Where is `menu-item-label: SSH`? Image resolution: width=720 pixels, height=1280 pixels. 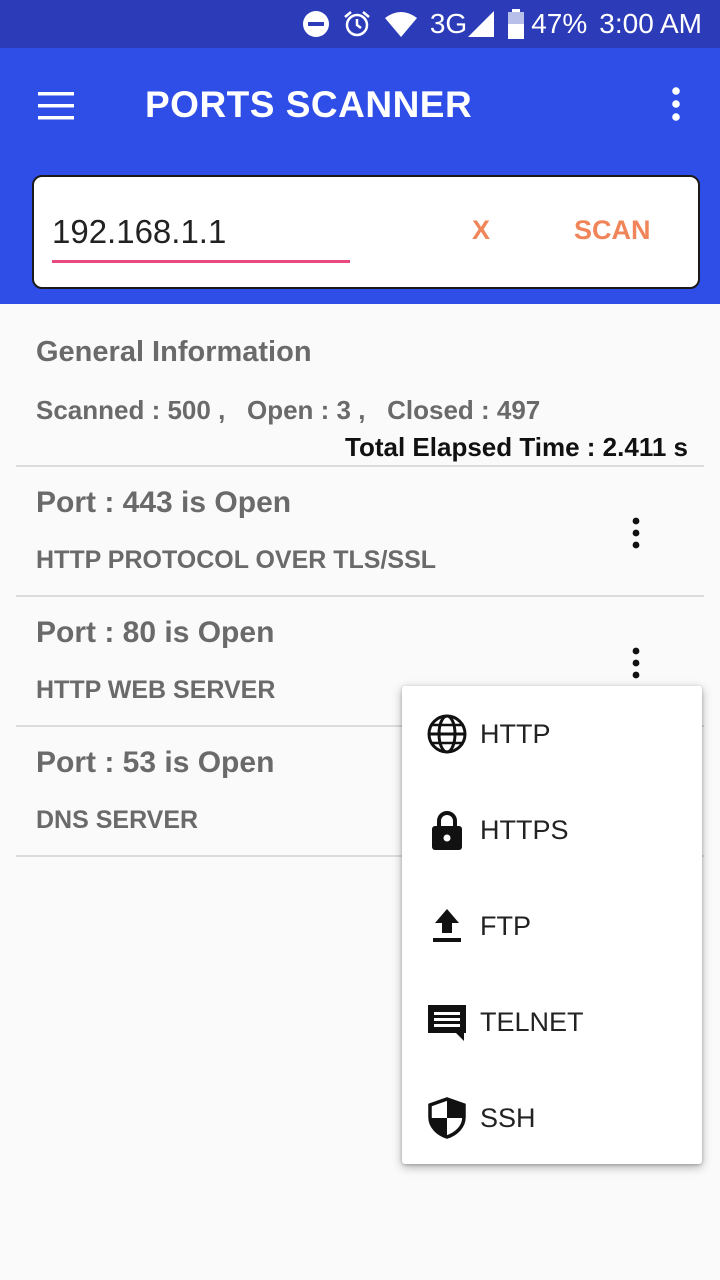 menu-item-label: SSH is located at coordinates (508, 1117).